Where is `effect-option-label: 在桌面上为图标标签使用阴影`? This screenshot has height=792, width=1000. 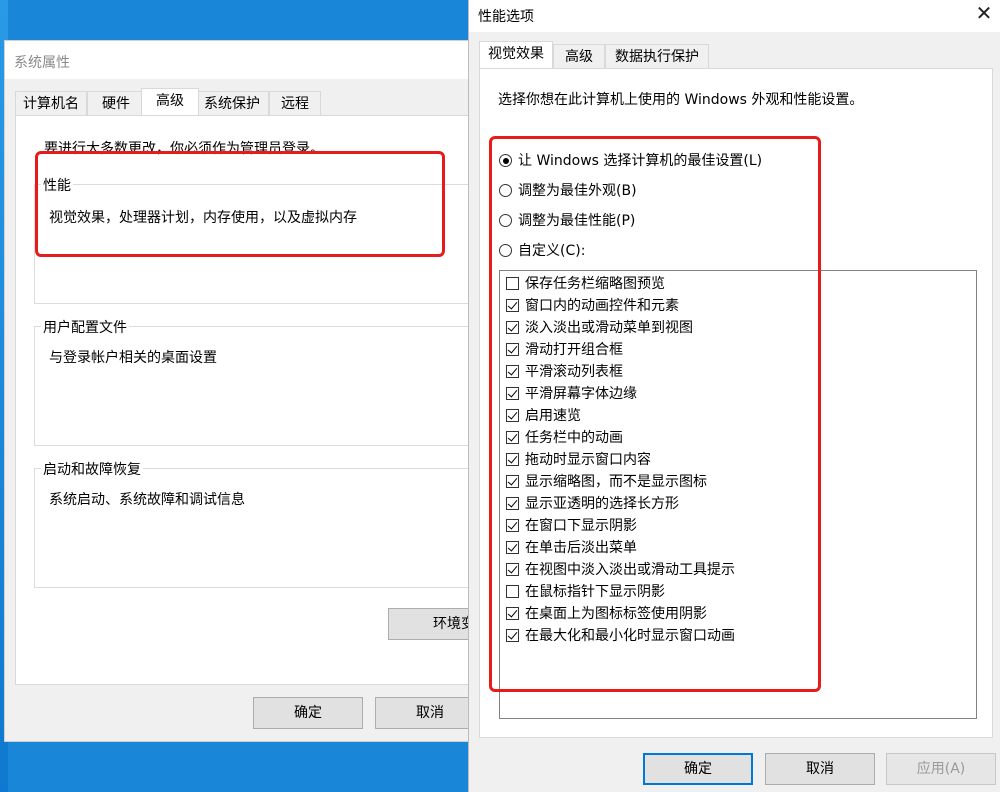 effect-option-label: 在桌面上为图标标签使用阴影 is located at coordinates (616, 614).